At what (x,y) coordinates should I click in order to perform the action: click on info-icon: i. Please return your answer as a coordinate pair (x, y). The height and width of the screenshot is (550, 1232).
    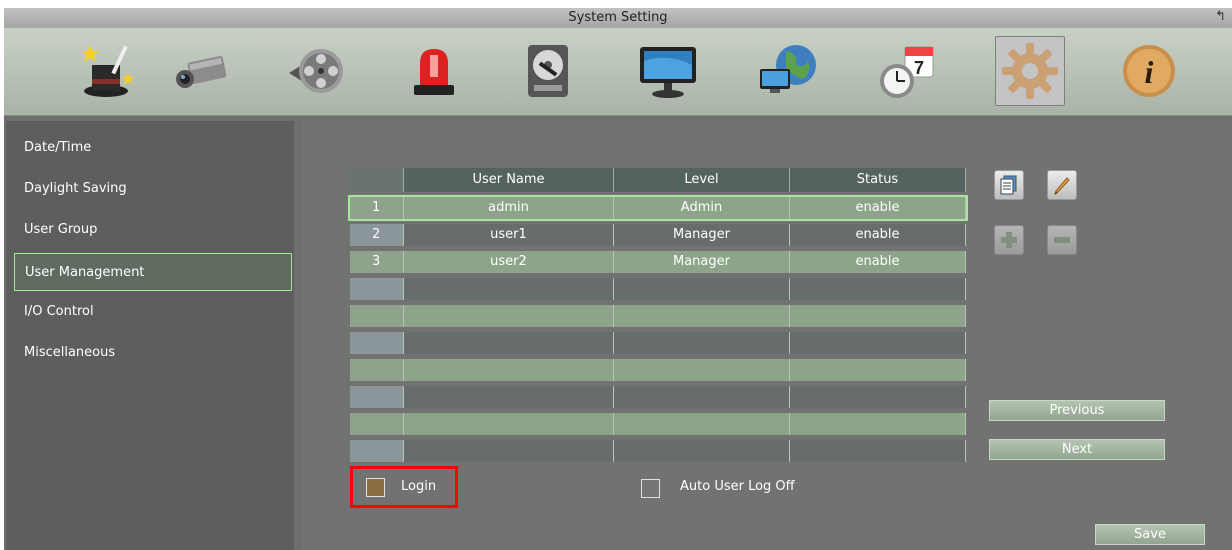
    Looking at the image, I should click on (1149, 71).